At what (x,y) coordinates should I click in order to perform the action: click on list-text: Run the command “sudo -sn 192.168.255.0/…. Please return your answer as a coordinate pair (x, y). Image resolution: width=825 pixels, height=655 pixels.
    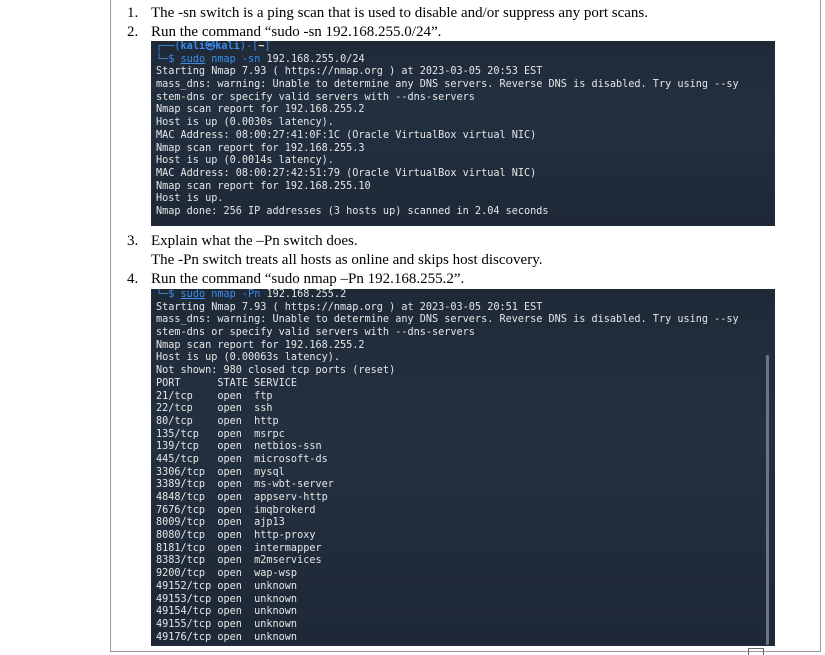
    Looking at the image, I should click on (296, 32).